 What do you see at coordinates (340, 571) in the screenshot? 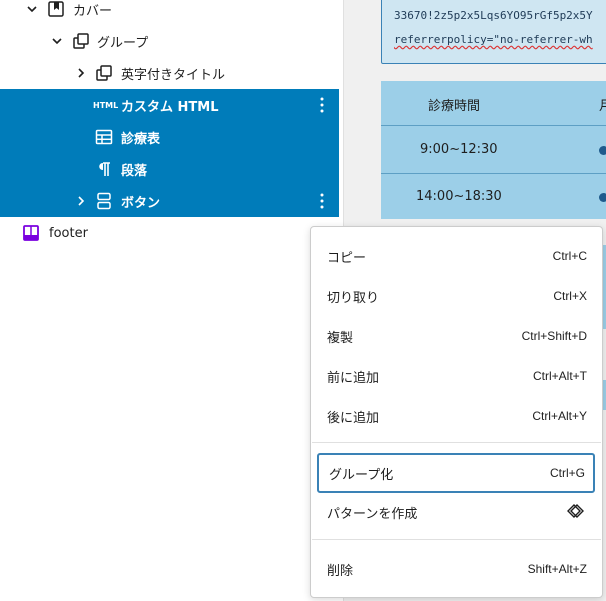
I see `menu-item-label: 削除` at bounding box center [340, 571].